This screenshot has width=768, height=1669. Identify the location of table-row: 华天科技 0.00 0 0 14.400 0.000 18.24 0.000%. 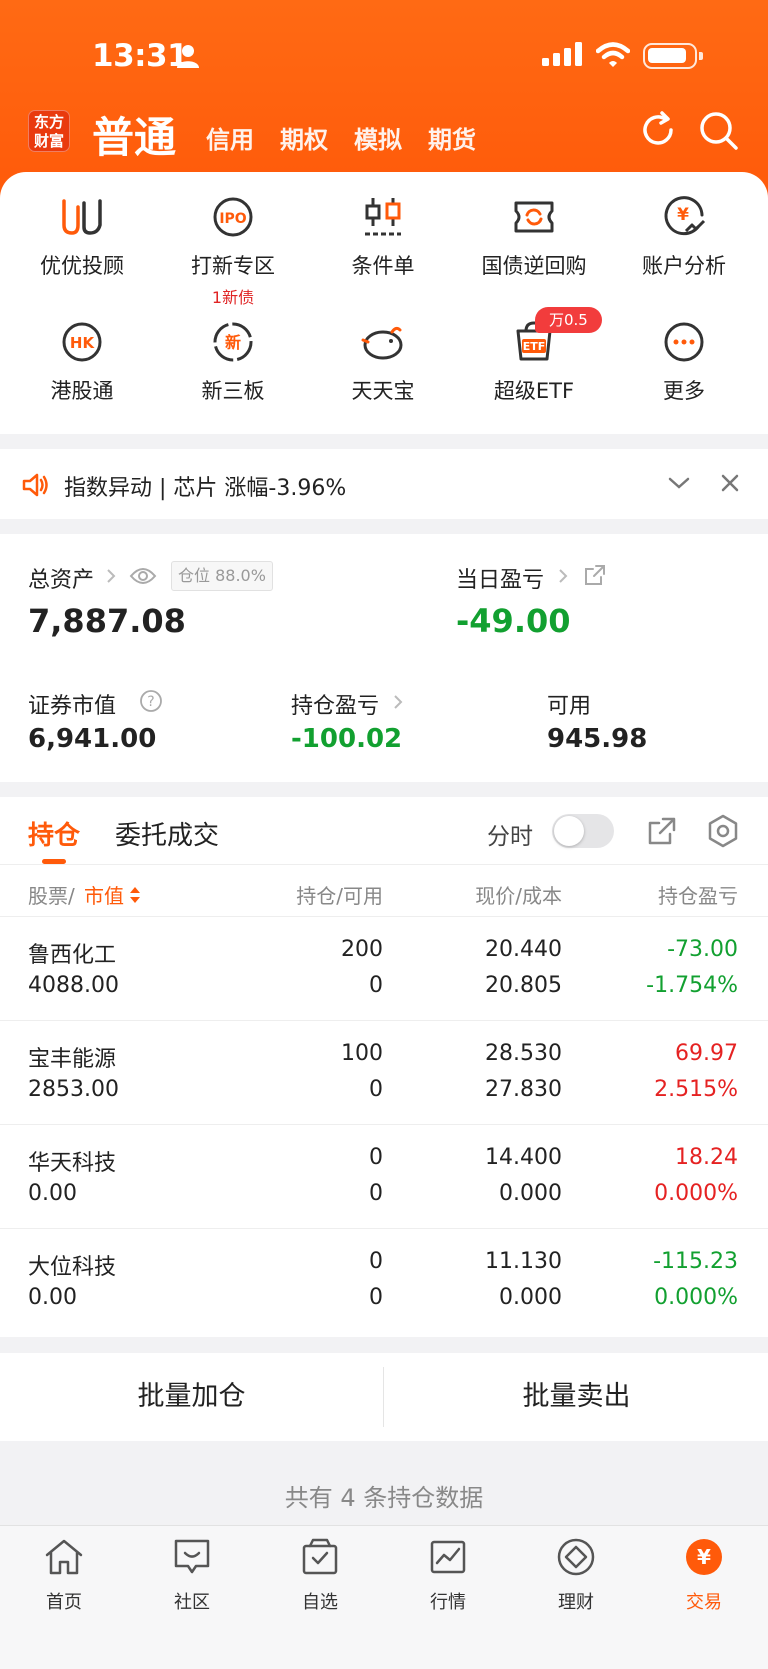
(384, 1176).